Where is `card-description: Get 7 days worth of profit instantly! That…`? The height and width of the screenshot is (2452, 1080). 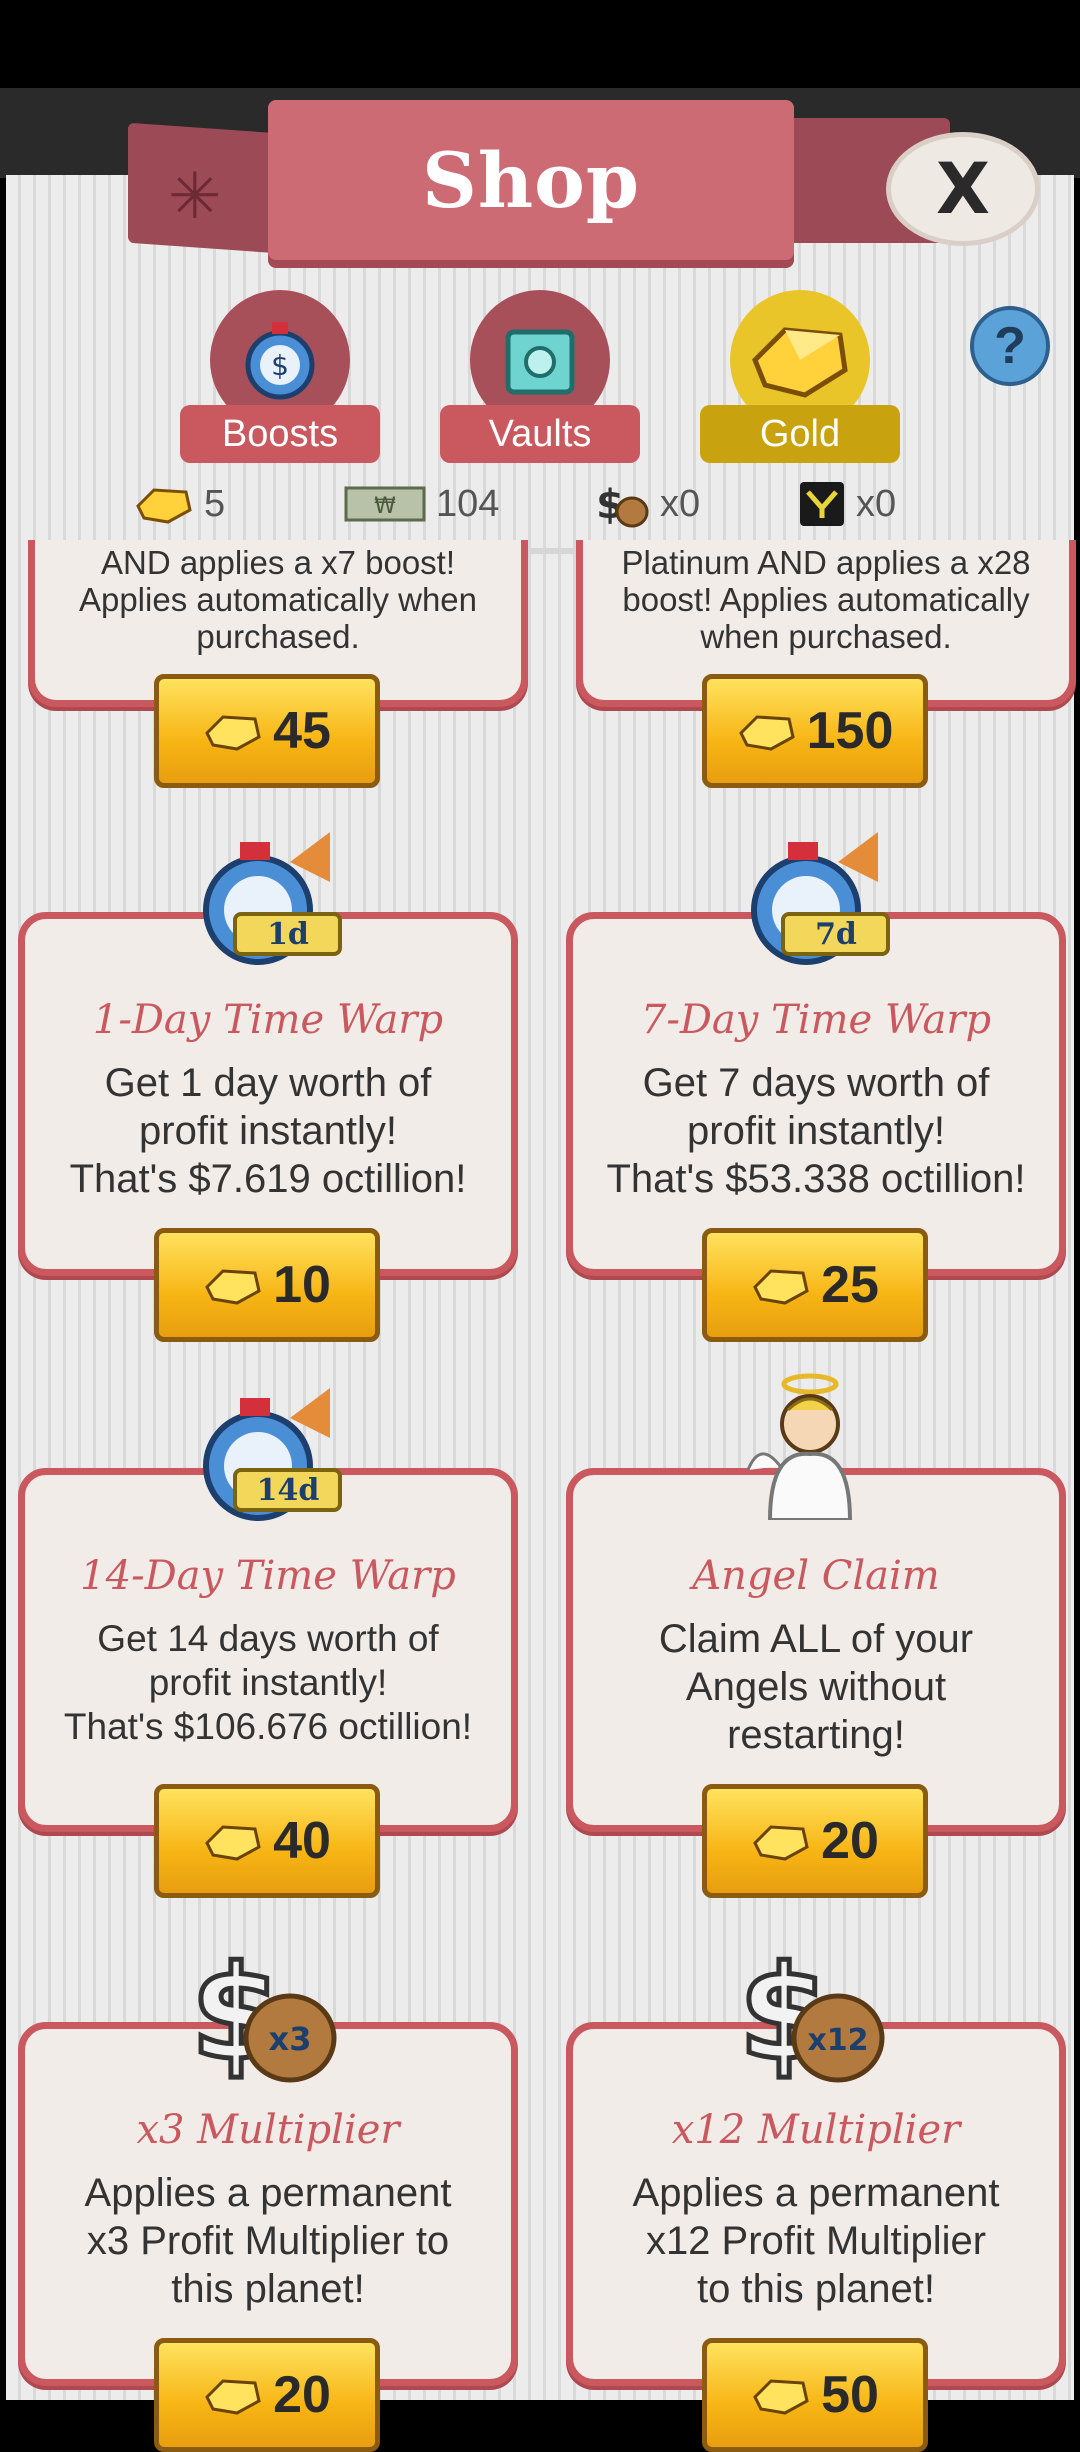
card-description: Get 7 days worth of profit instantly! That… is located at coordinates (816, 1131).